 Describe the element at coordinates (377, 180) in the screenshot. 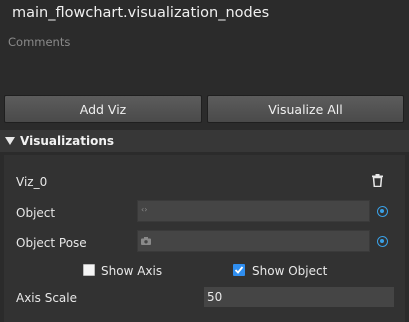

I see `trash-icon` at that location.